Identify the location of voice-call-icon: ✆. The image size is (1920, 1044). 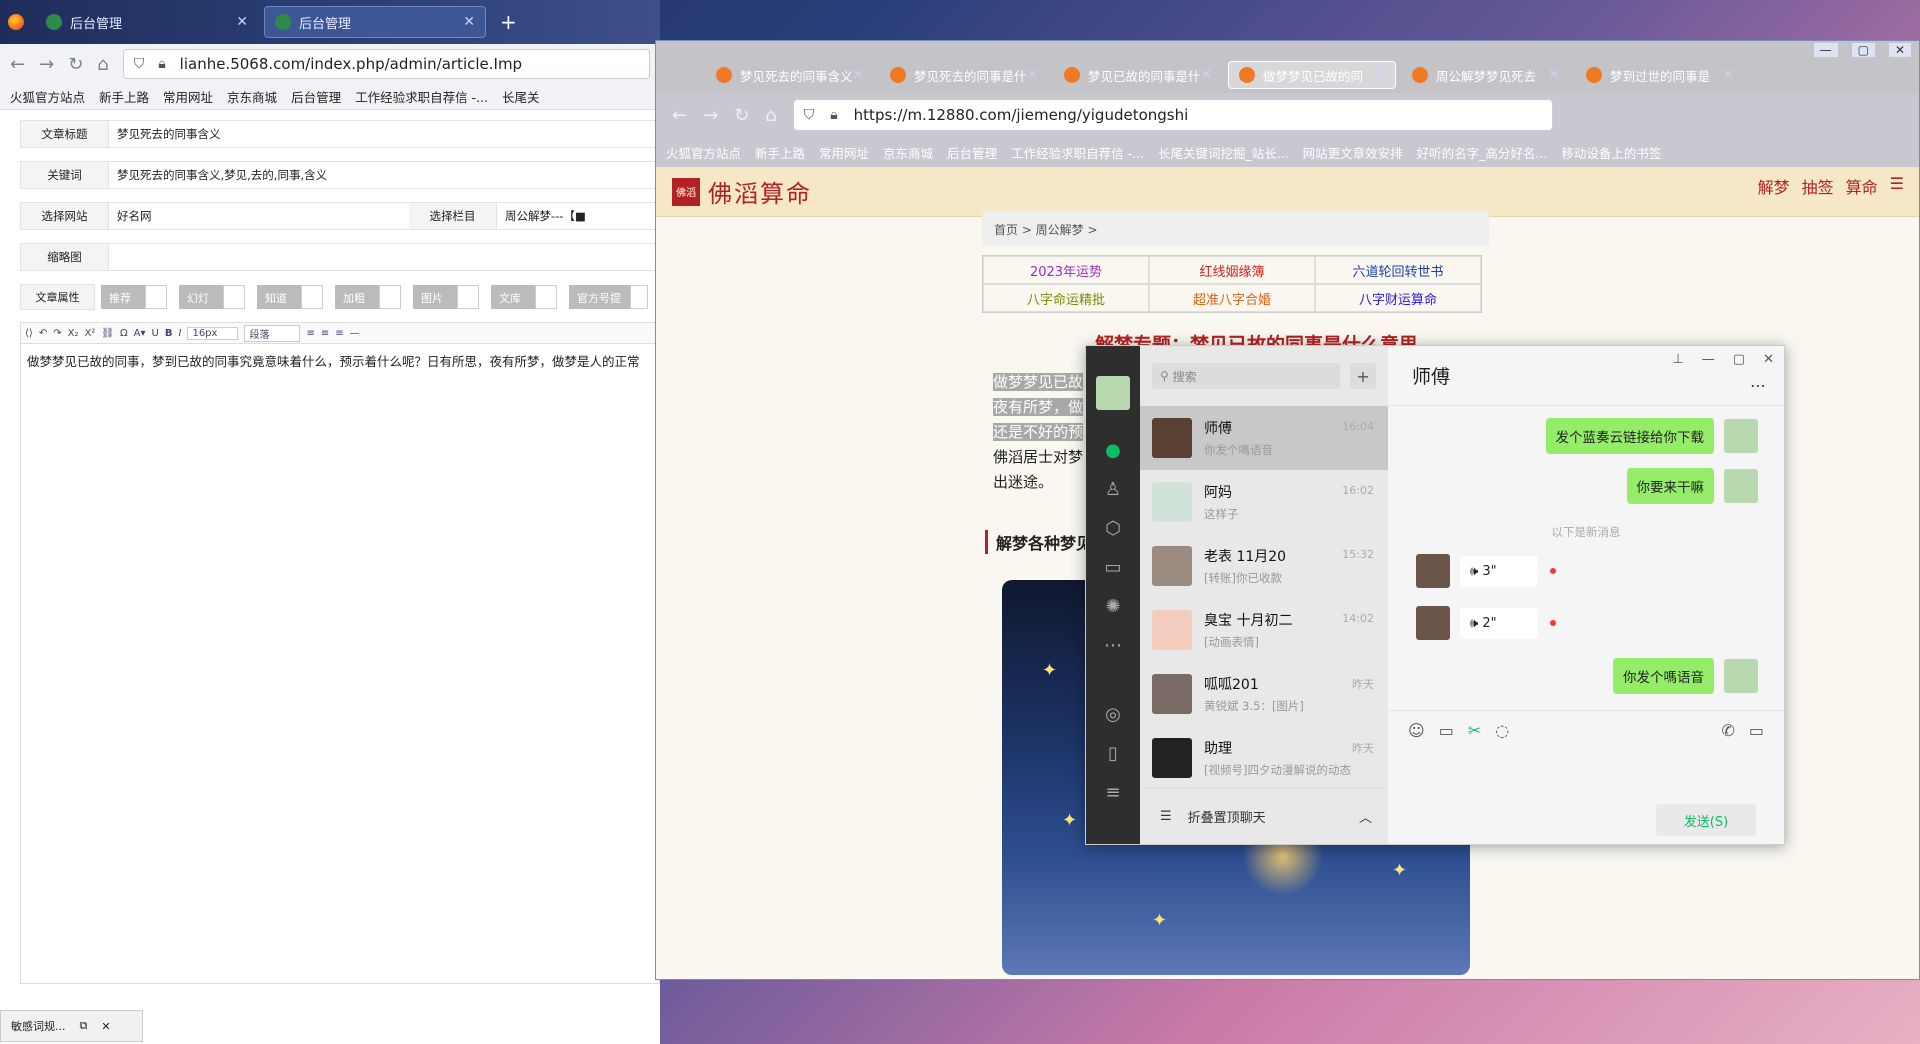
(1727, 730).